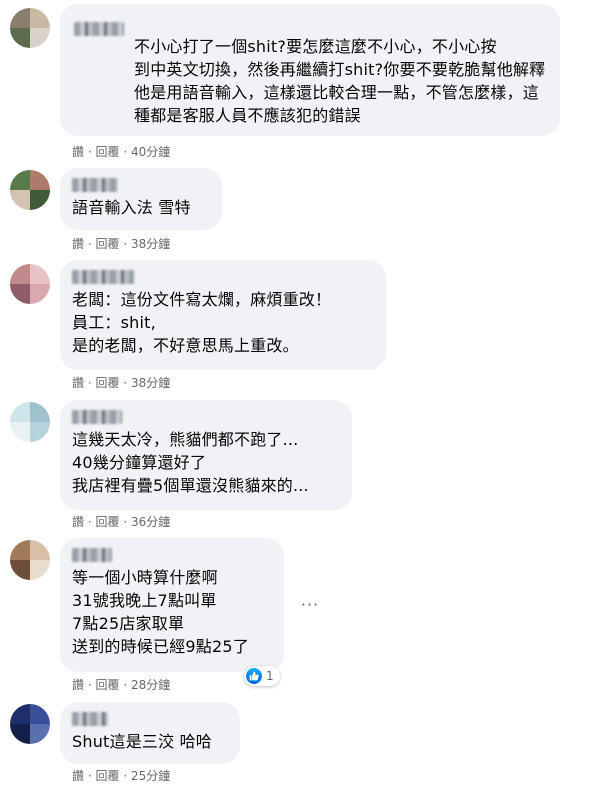 The height and width of the screenshot is (788, 590). I want to click on more-options-icon: ···, so click(310, 604).